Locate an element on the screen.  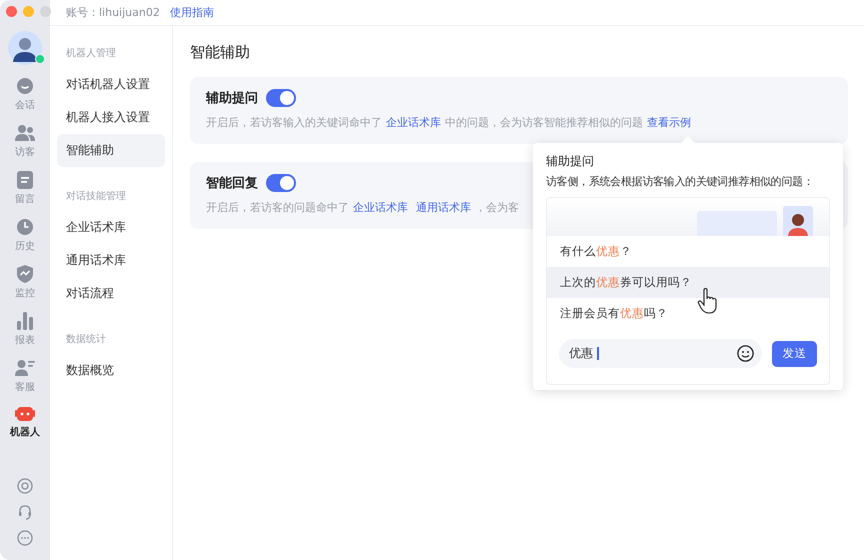
note-icon is located at coordinates (25, 180).